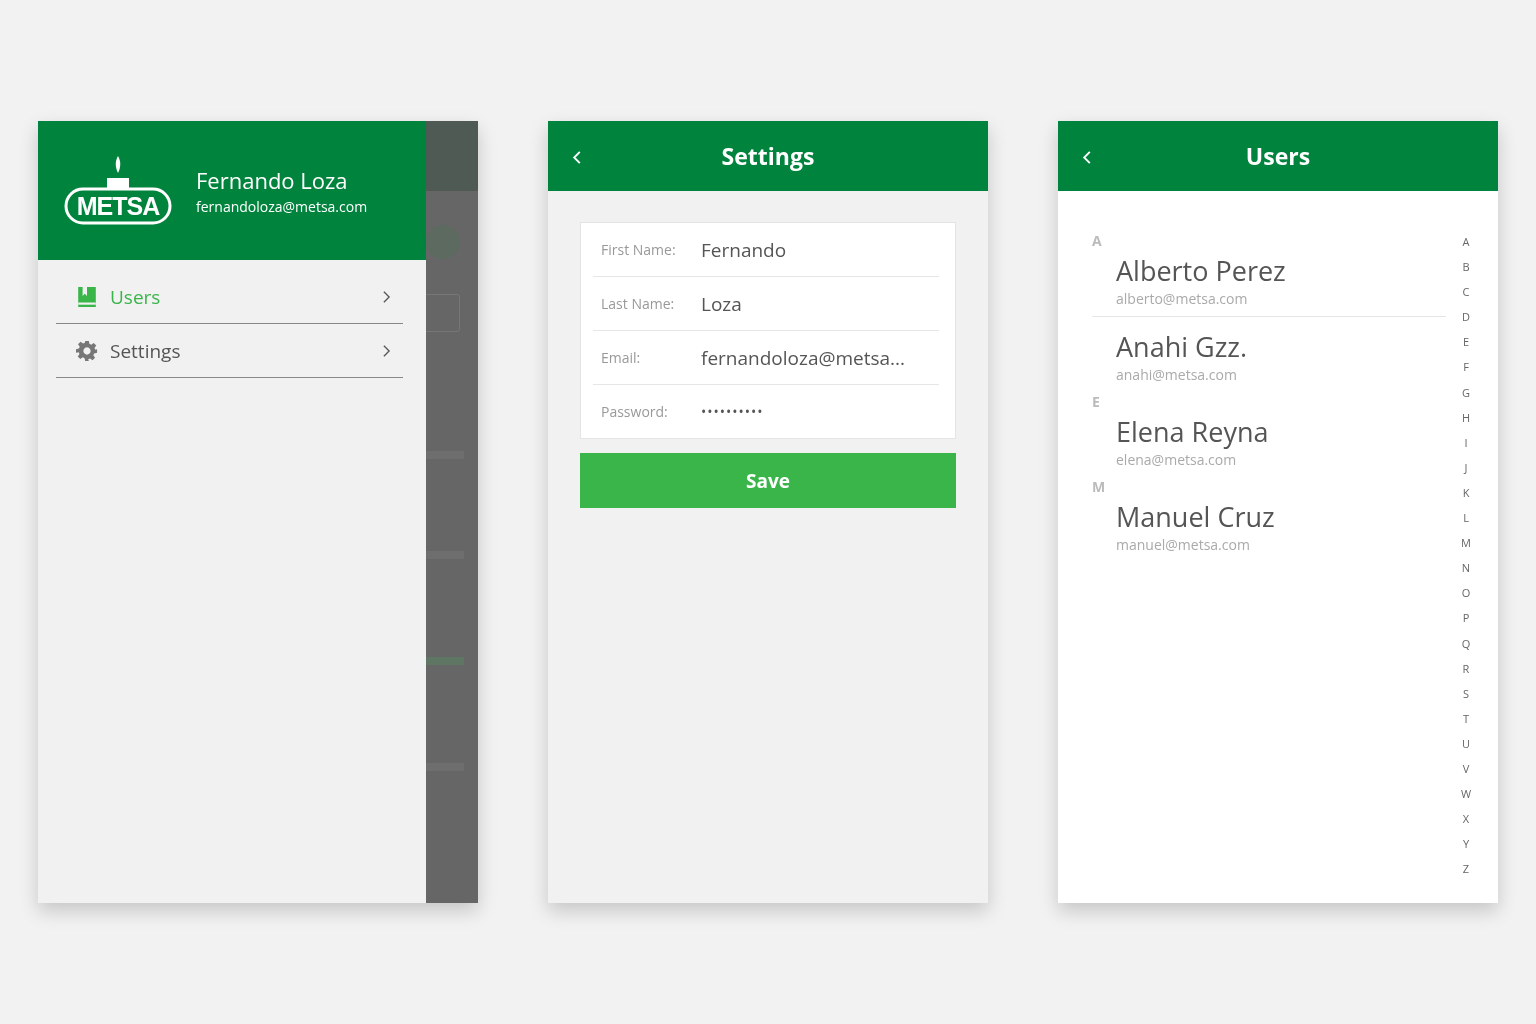  What do you see at coordinates (1466, 799) in the screenshot?
I see `index-letter: W` at bounding box center [1466, 799].